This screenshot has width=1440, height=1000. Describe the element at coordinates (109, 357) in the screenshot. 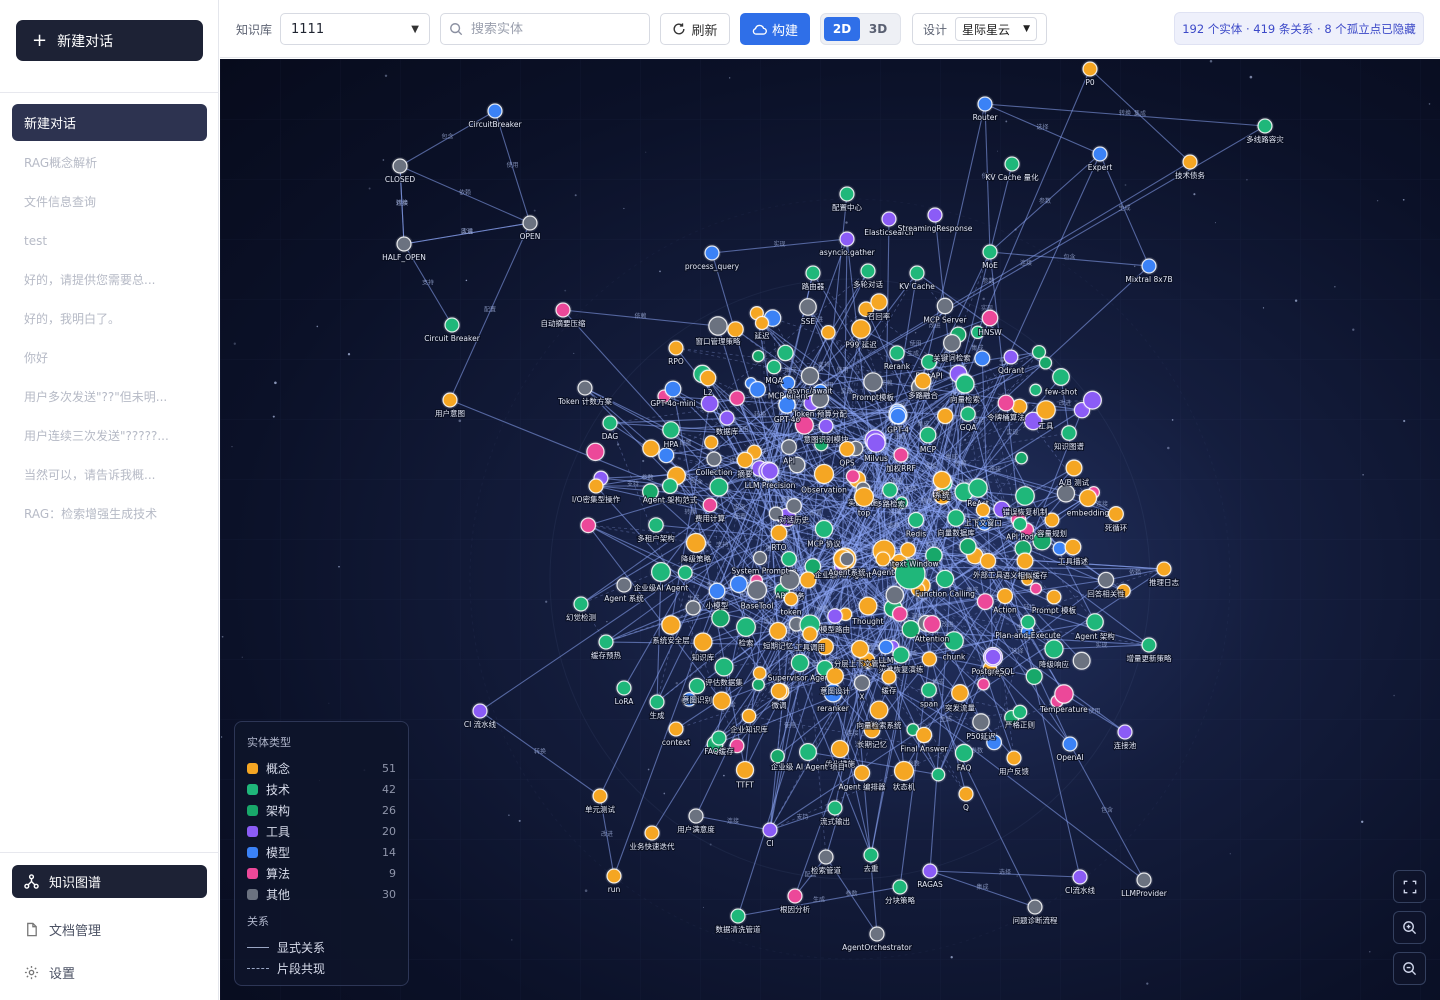

I see `conversation-item: 你好` at that location.